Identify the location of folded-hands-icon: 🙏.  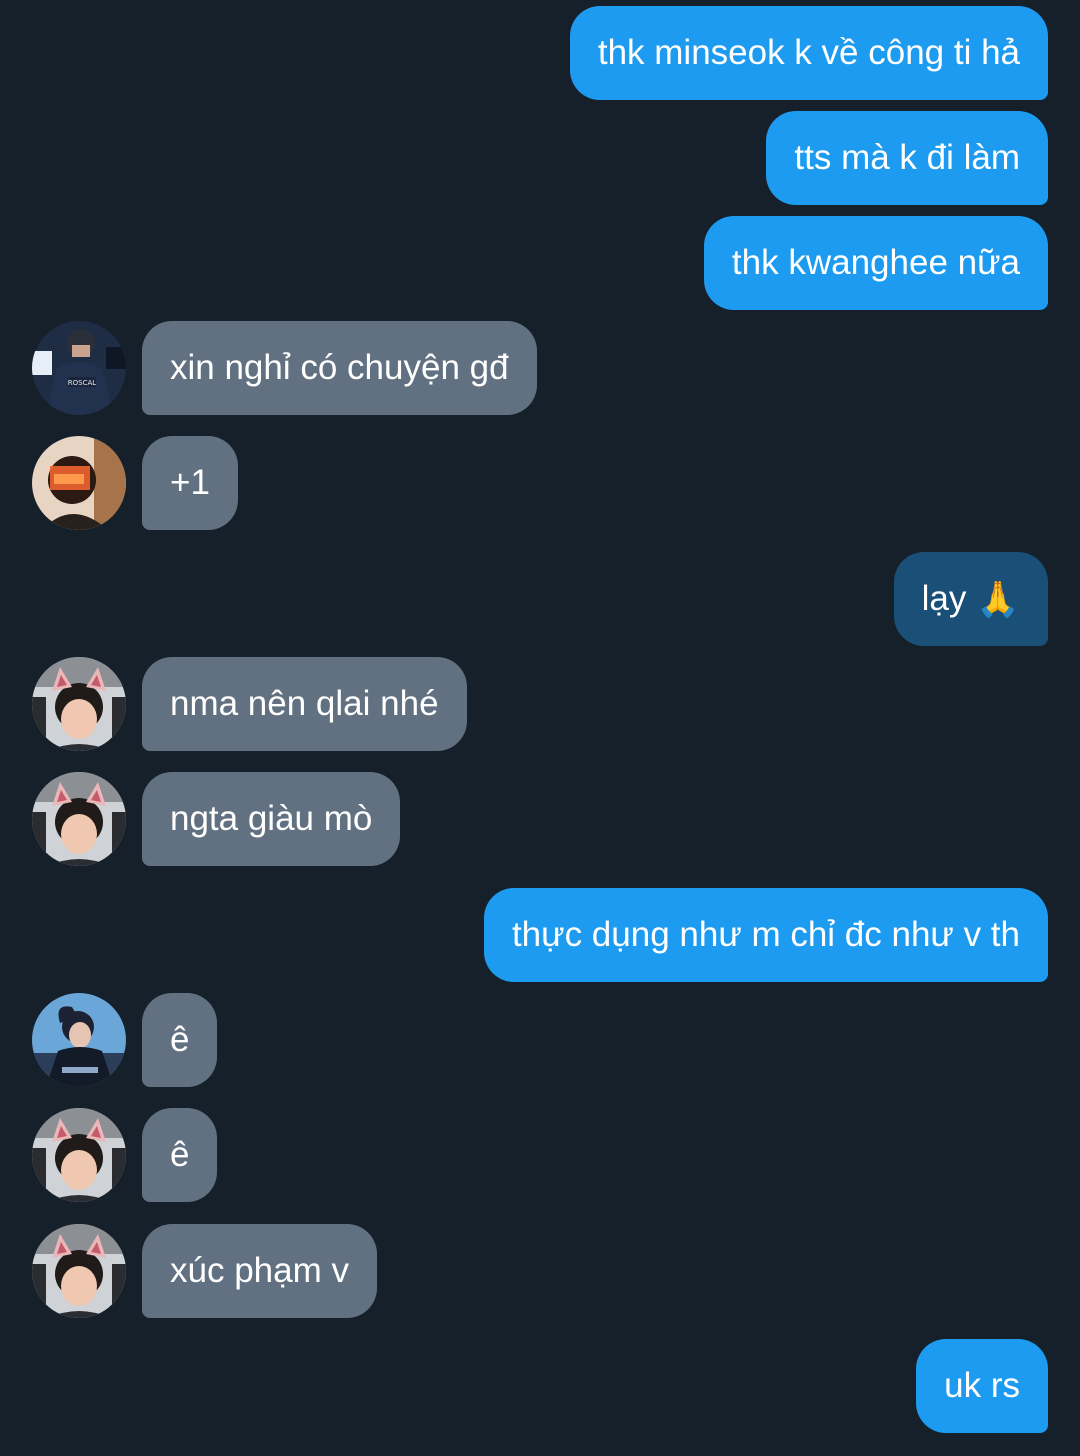
(998, 599).